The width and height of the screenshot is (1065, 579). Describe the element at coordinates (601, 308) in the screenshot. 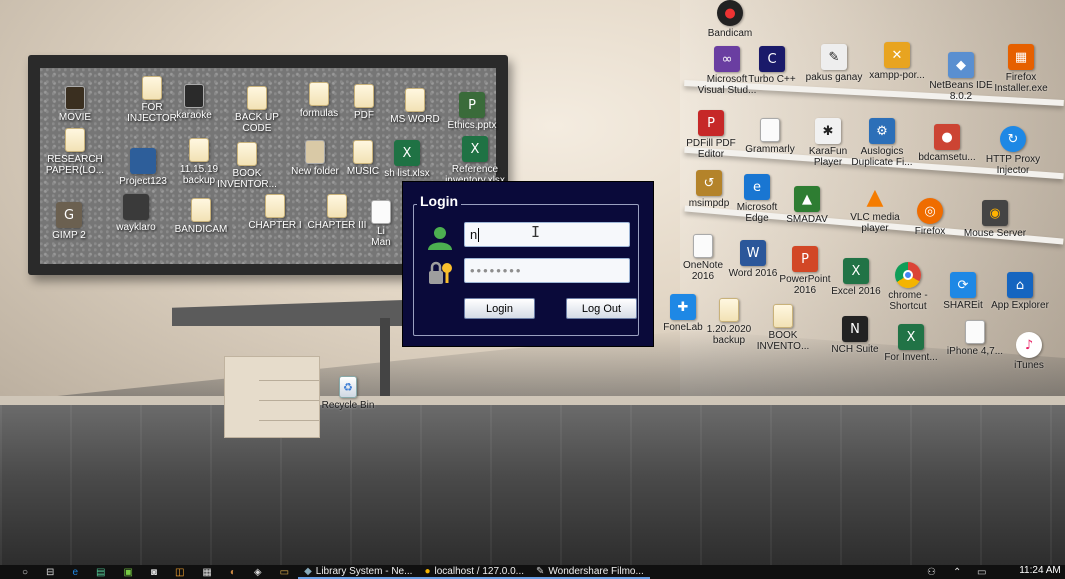

I see `logout-button: Log Out` at that location.